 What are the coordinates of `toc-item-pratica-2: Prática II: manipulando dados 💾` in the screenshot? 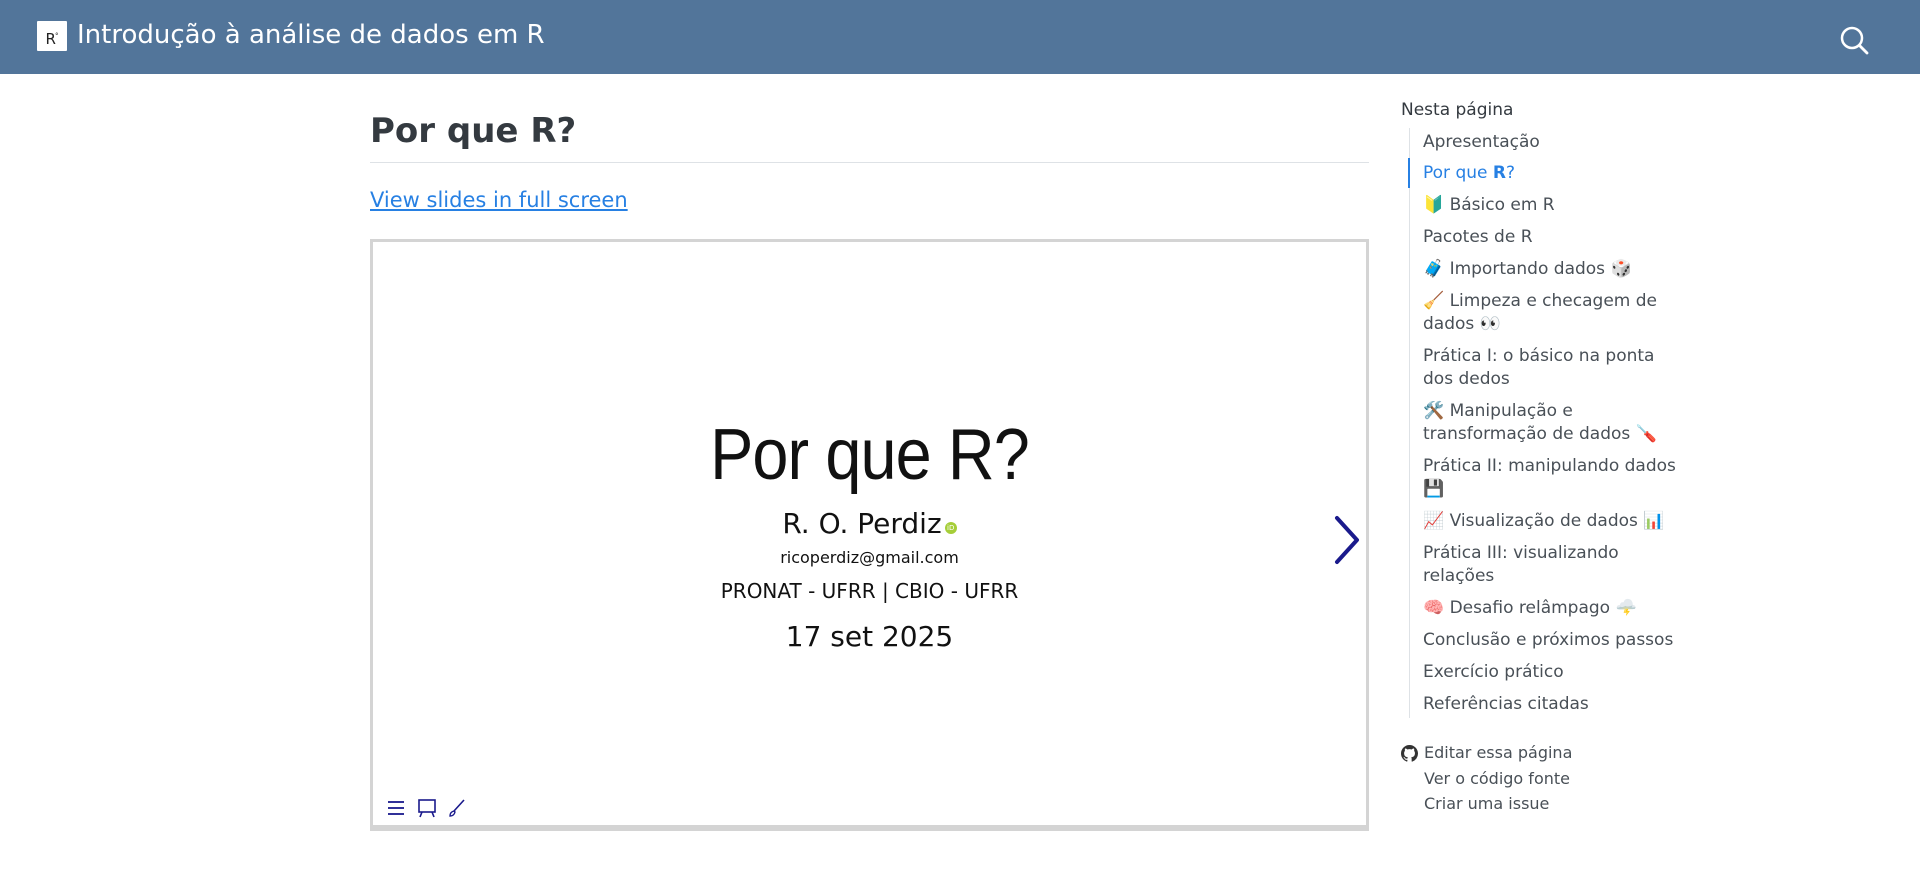 It's located at (1553, 478).